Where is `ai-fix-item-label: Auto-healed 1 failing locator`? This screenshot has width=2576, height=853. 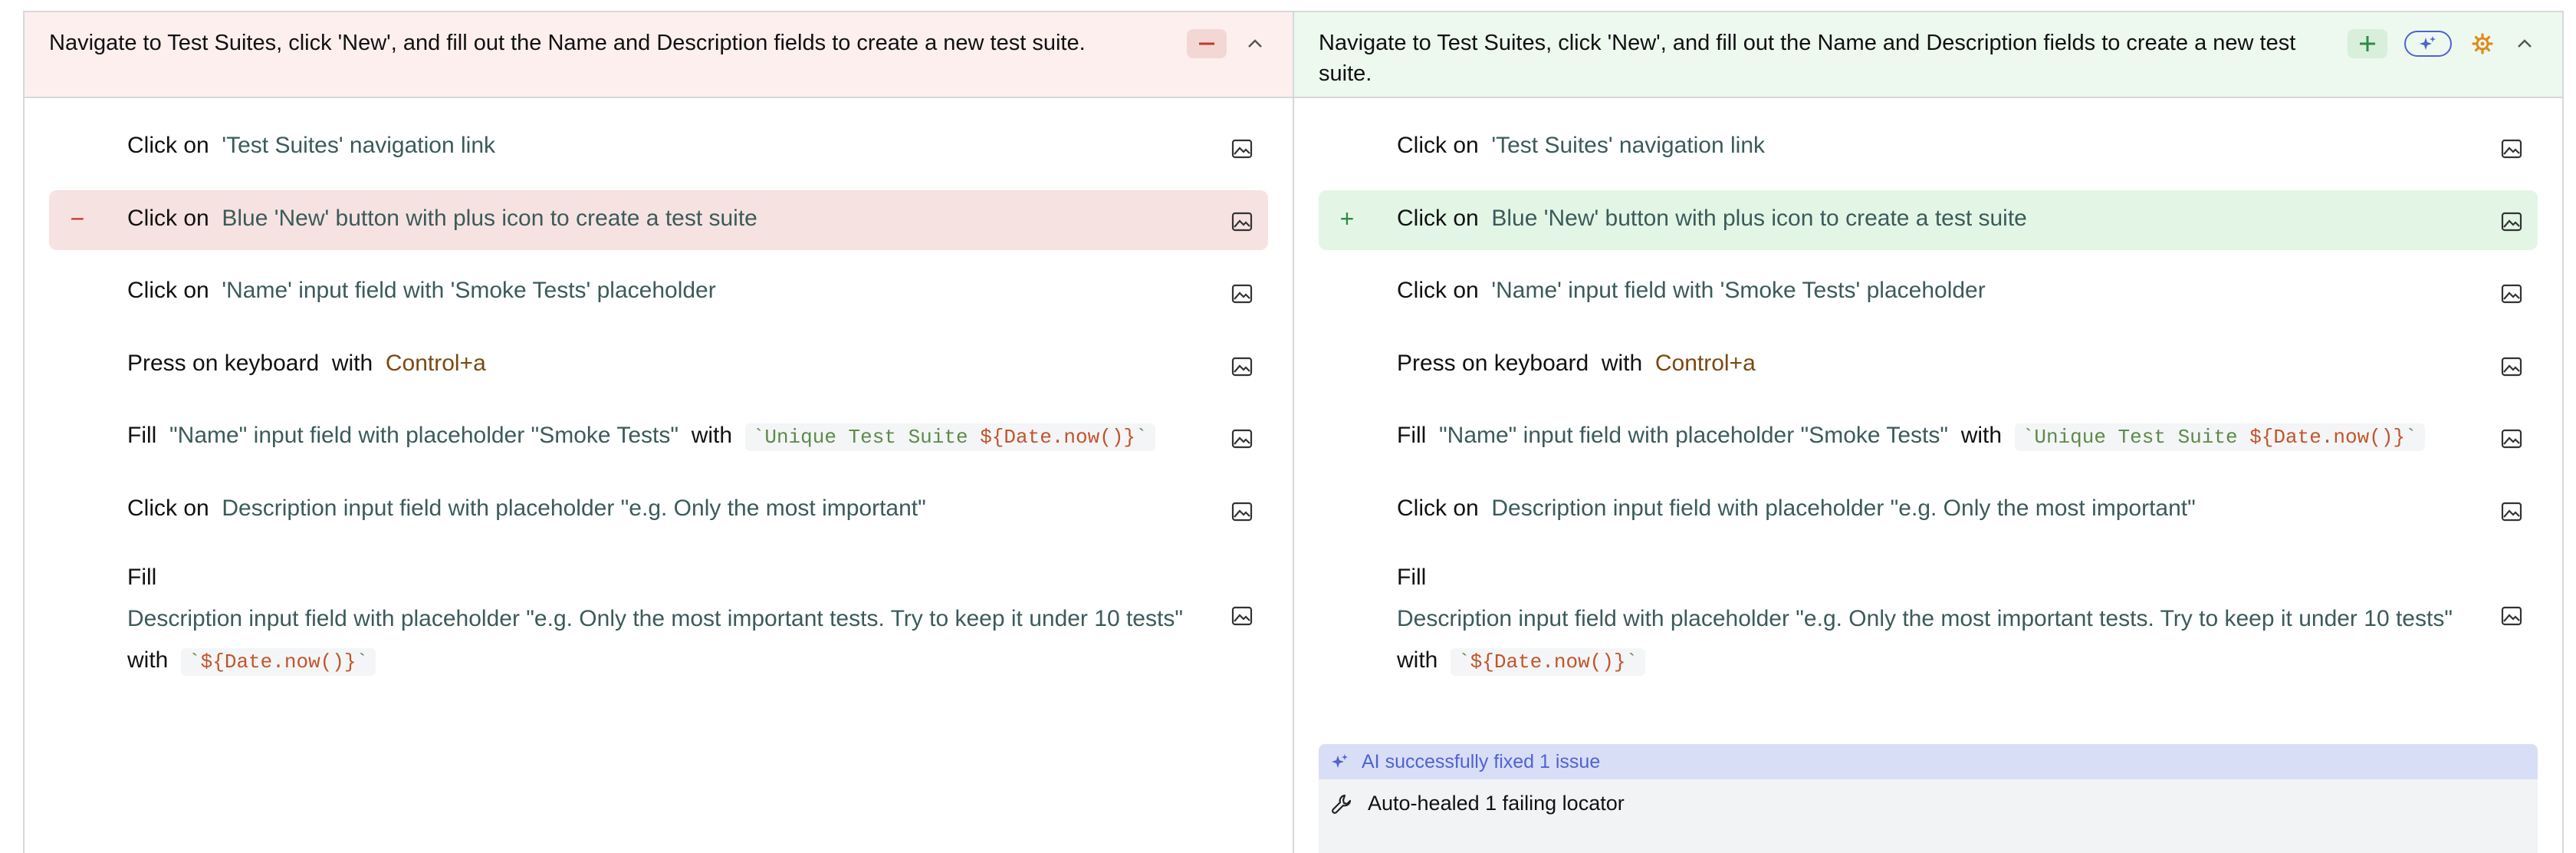 ai-fix-item-label: Auto-healed 1 failing locator is located at coordinates (1497, 803).